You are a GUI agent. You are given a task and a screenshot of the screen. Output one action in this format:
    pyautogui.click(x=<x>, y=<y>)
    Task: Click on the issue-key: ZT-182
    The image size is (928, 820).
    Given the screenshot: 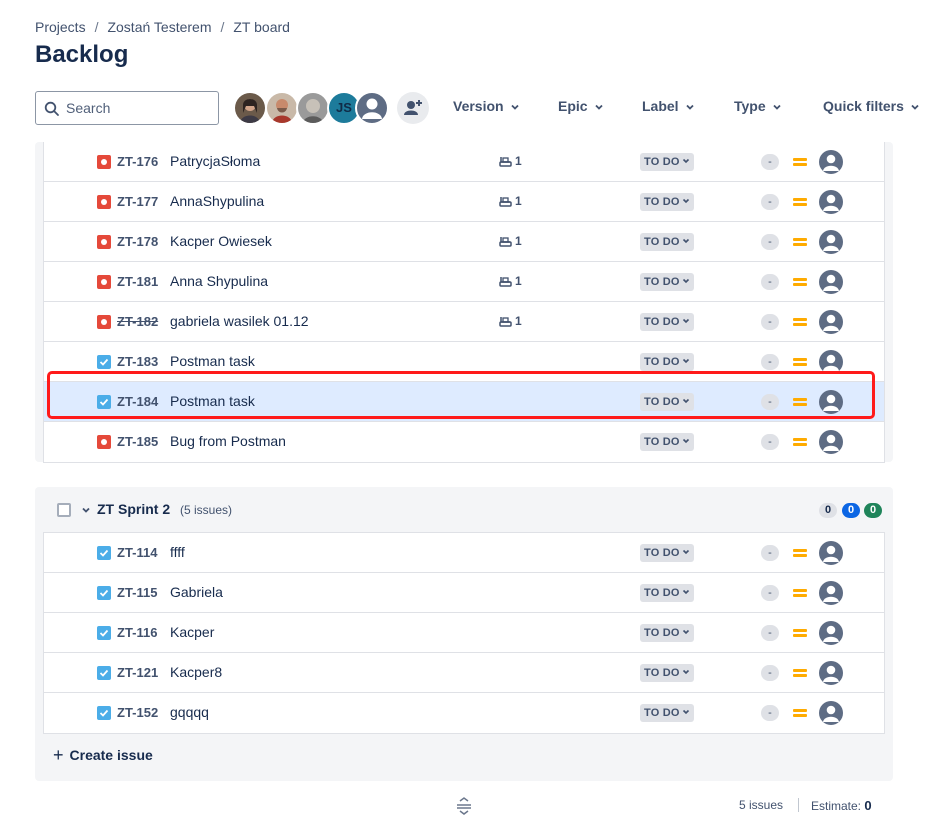 What is the action you would take?
    pyautogui.click(x=137, y=321)
    